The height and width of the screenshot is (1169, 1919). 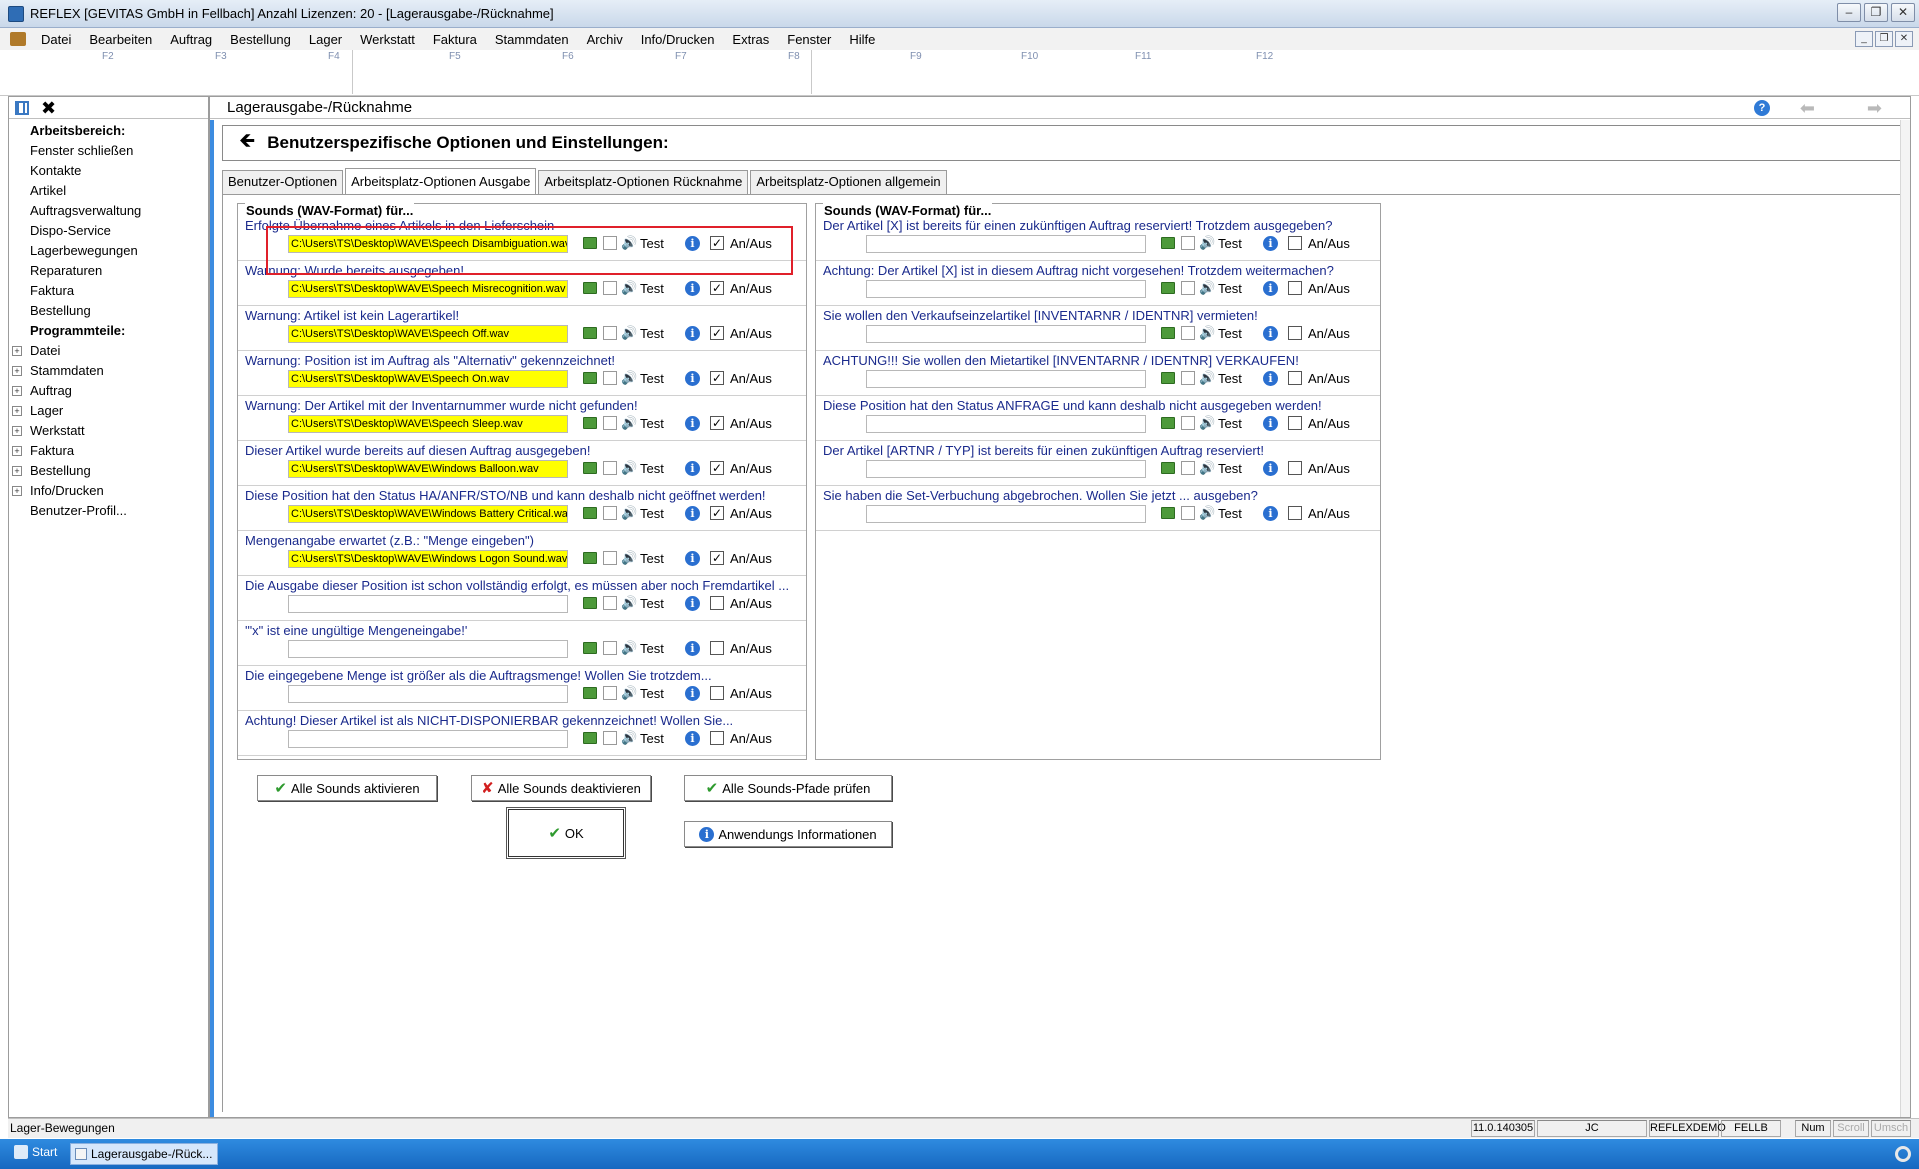 What do you see at coordinates (48, 108) in the screenshot?
I see `close-icon: ✖` at bounding box center [48, 108].